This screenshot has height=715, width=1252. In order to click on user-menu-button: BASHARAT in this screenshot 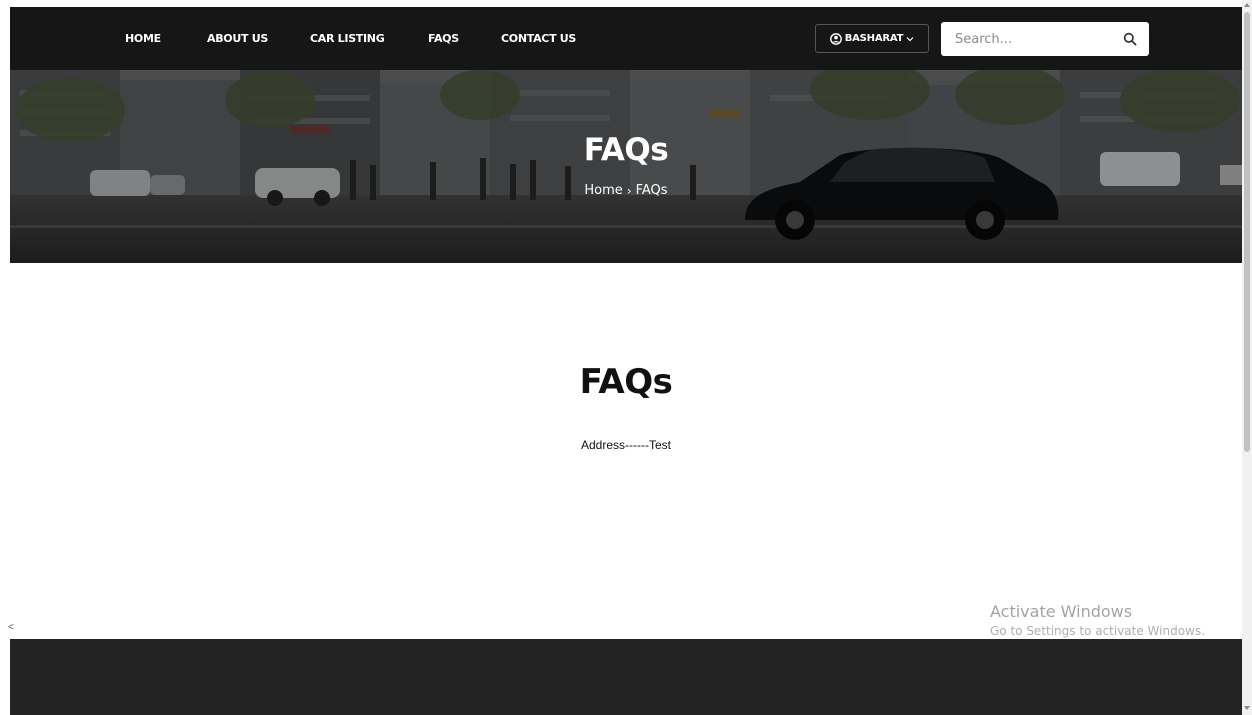, I will do `click(872, 38)`.